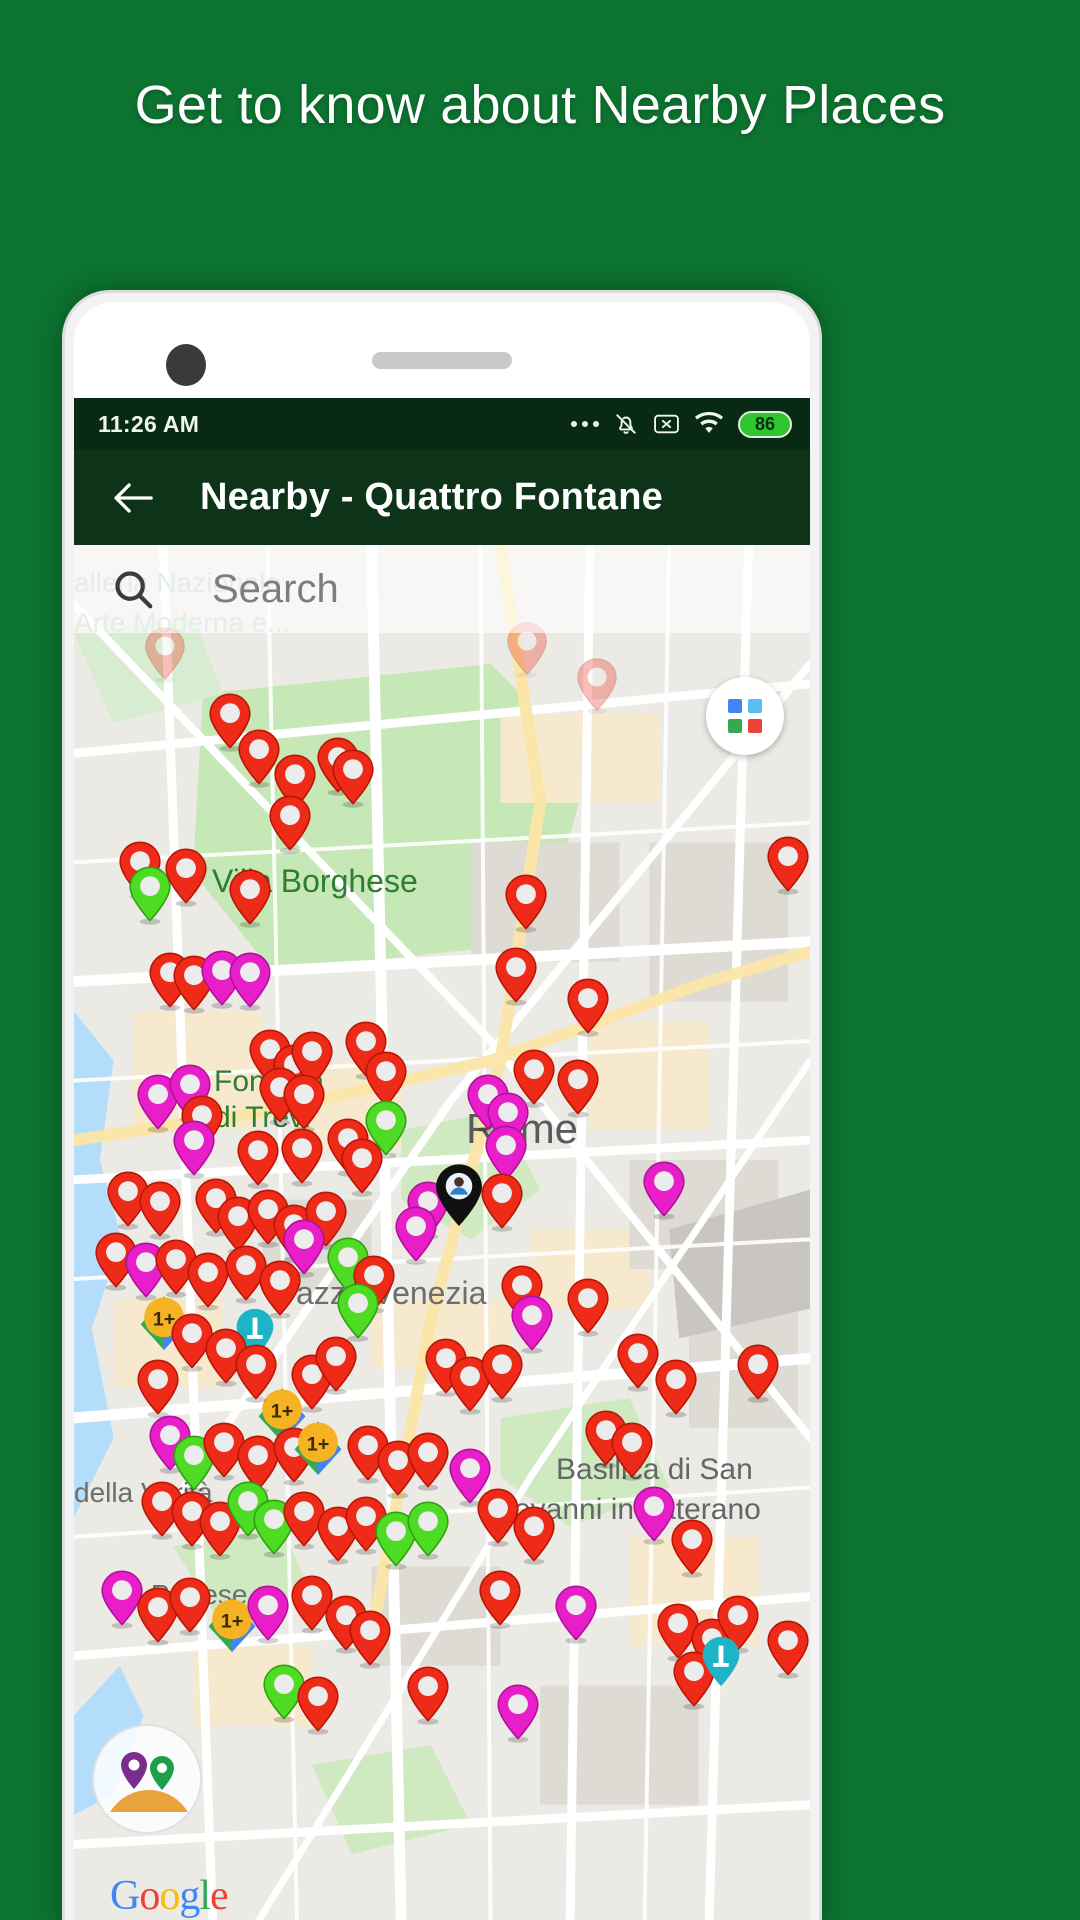  Describe the element at coordinates (765, 424) in the screenshot. I see `battery-indicator: 86` at that location.